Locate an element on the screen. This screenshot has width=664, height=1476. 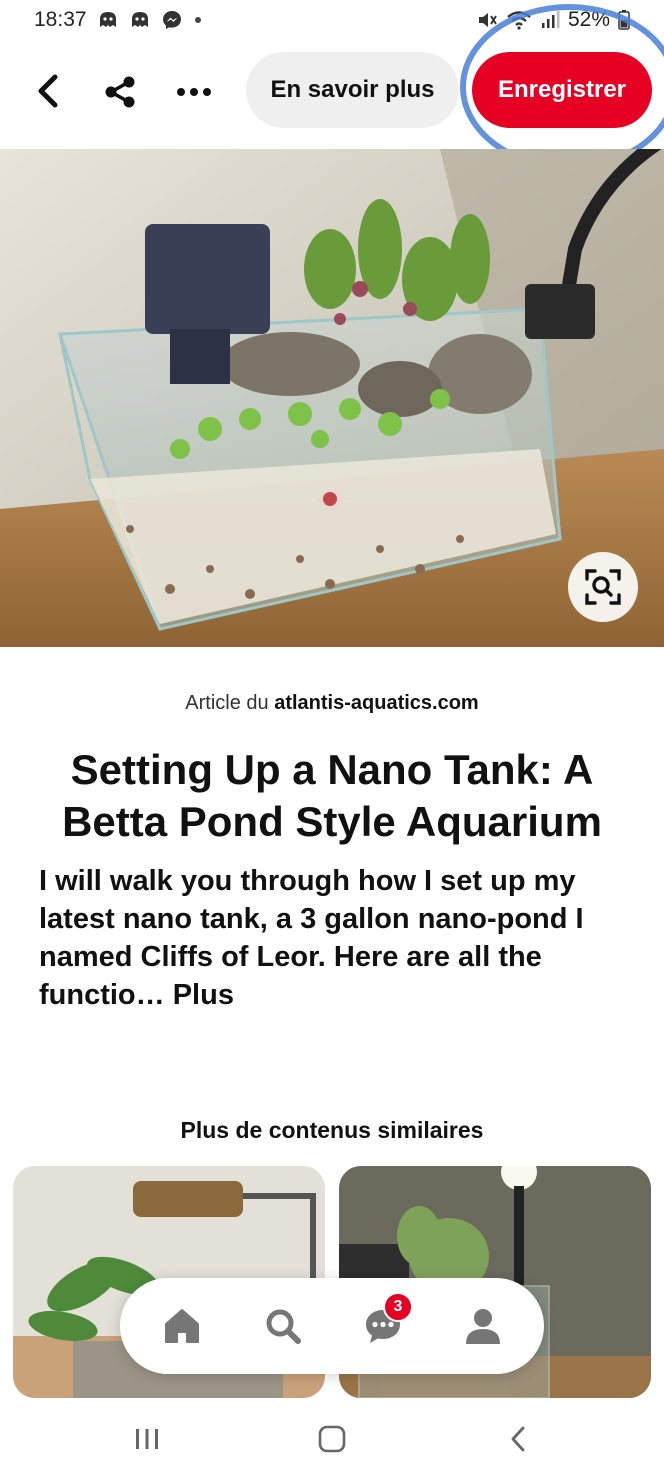
messages-icon: 3 is located at coordinates (385, 1322).